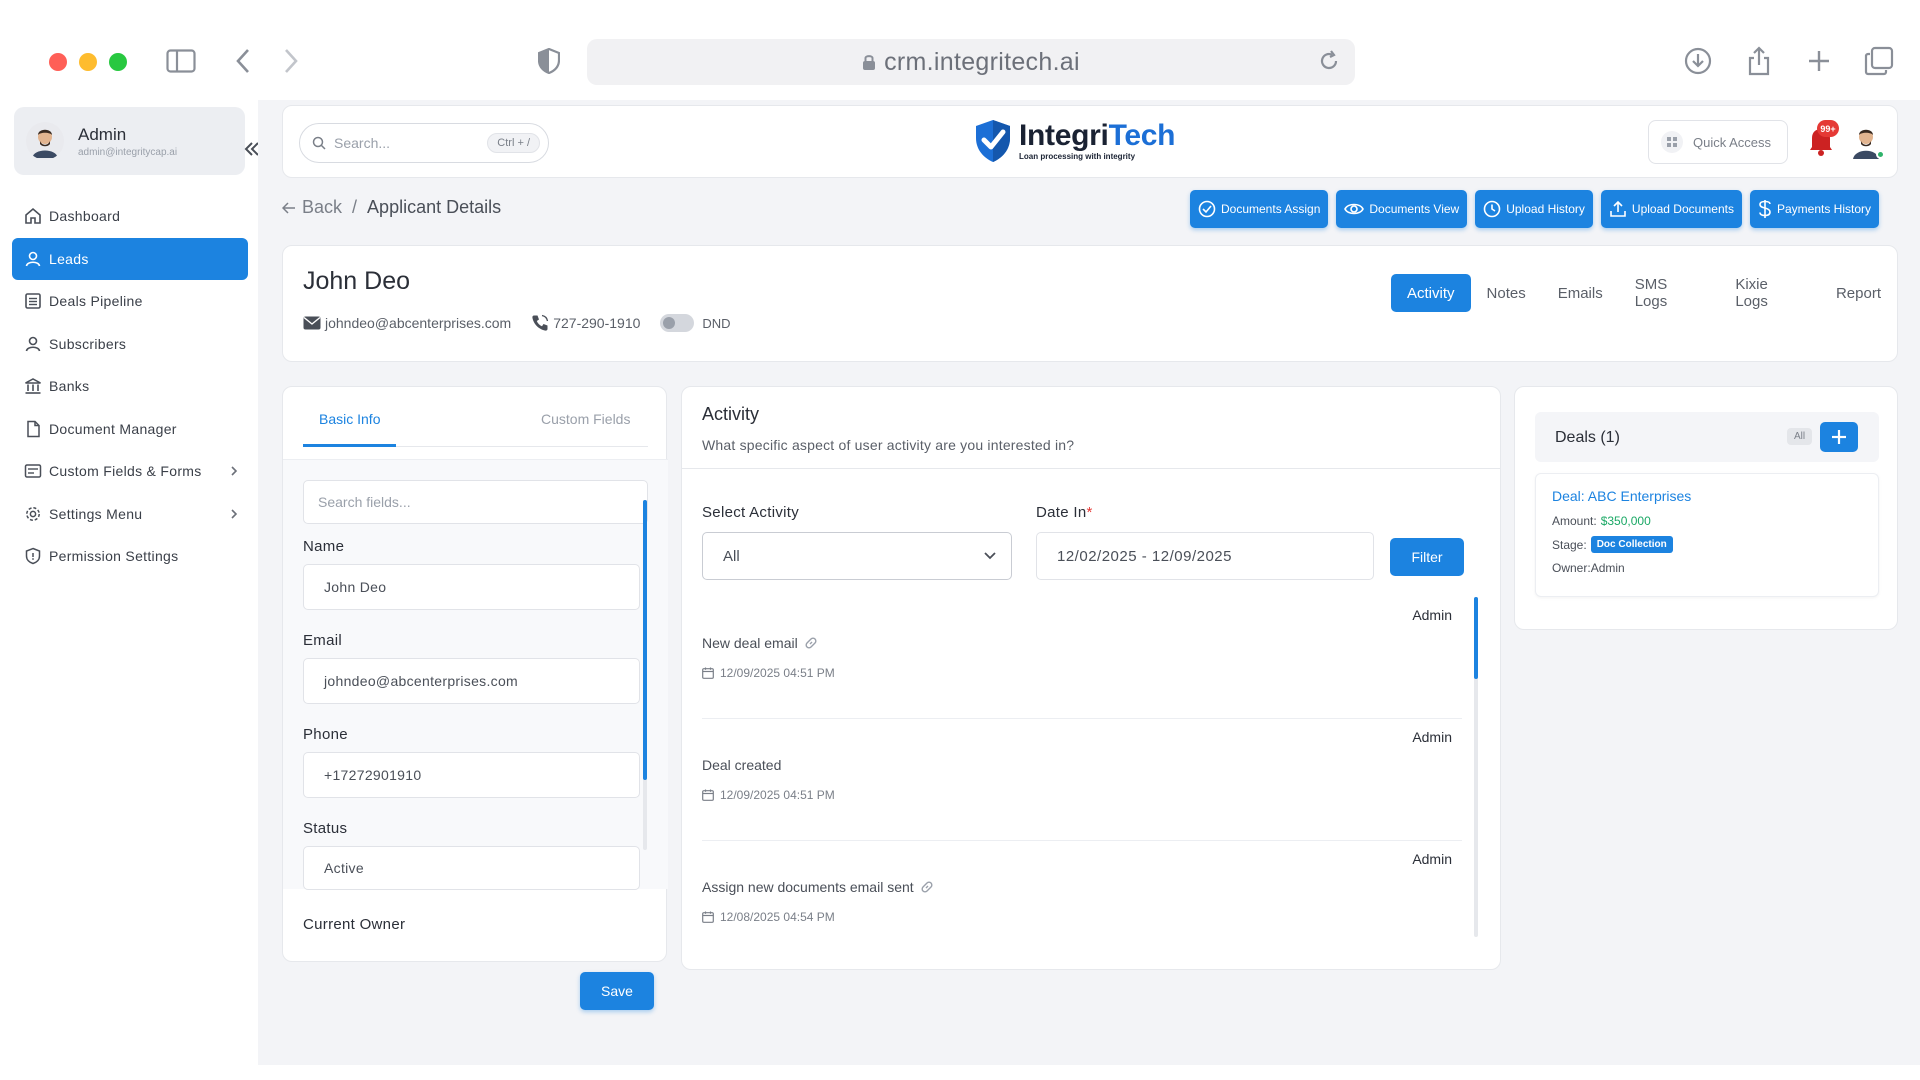 This screenshot has height=1080, width=1920. I want to click on maximize-window-button, so click(118, 62).